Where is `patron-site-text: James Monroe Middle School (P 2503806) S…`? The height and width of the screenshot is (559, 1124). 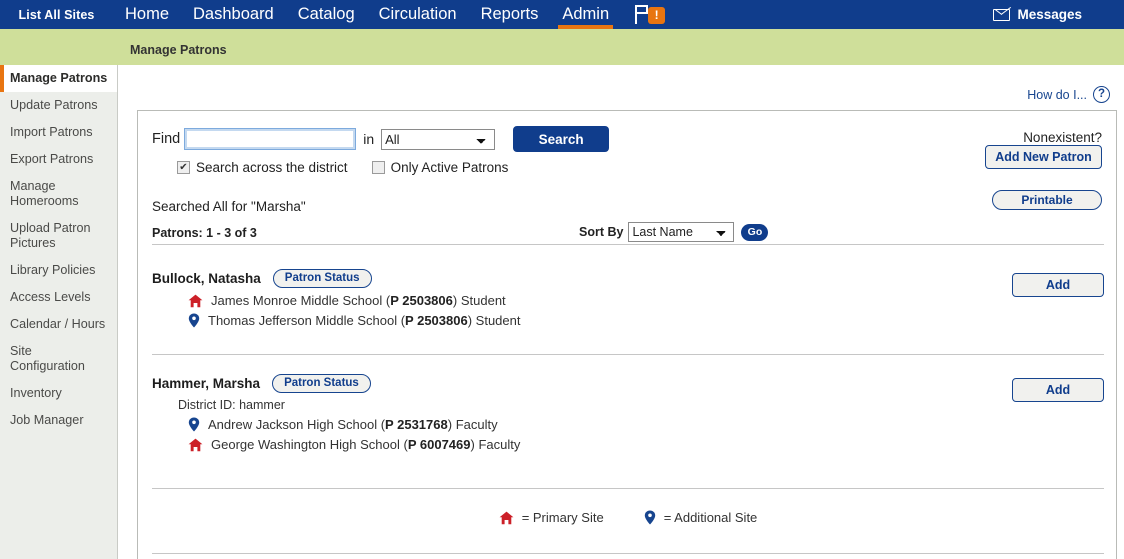
patron-site-text: James Monroe Middle School (P 2503806) S… is located at coordinates (358, 300).